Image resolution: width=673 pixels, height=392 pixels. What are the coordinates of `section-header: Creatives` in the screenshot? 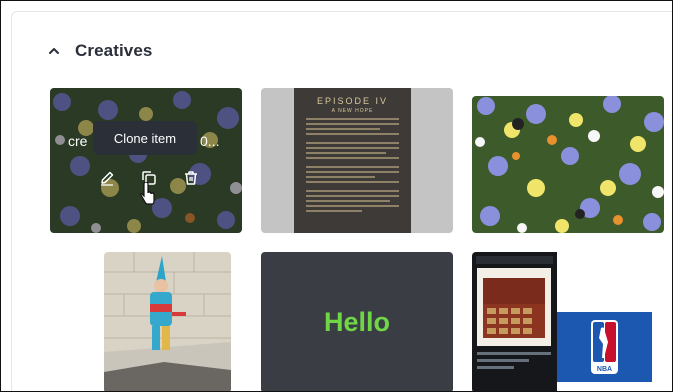 It's located at (99, 51).